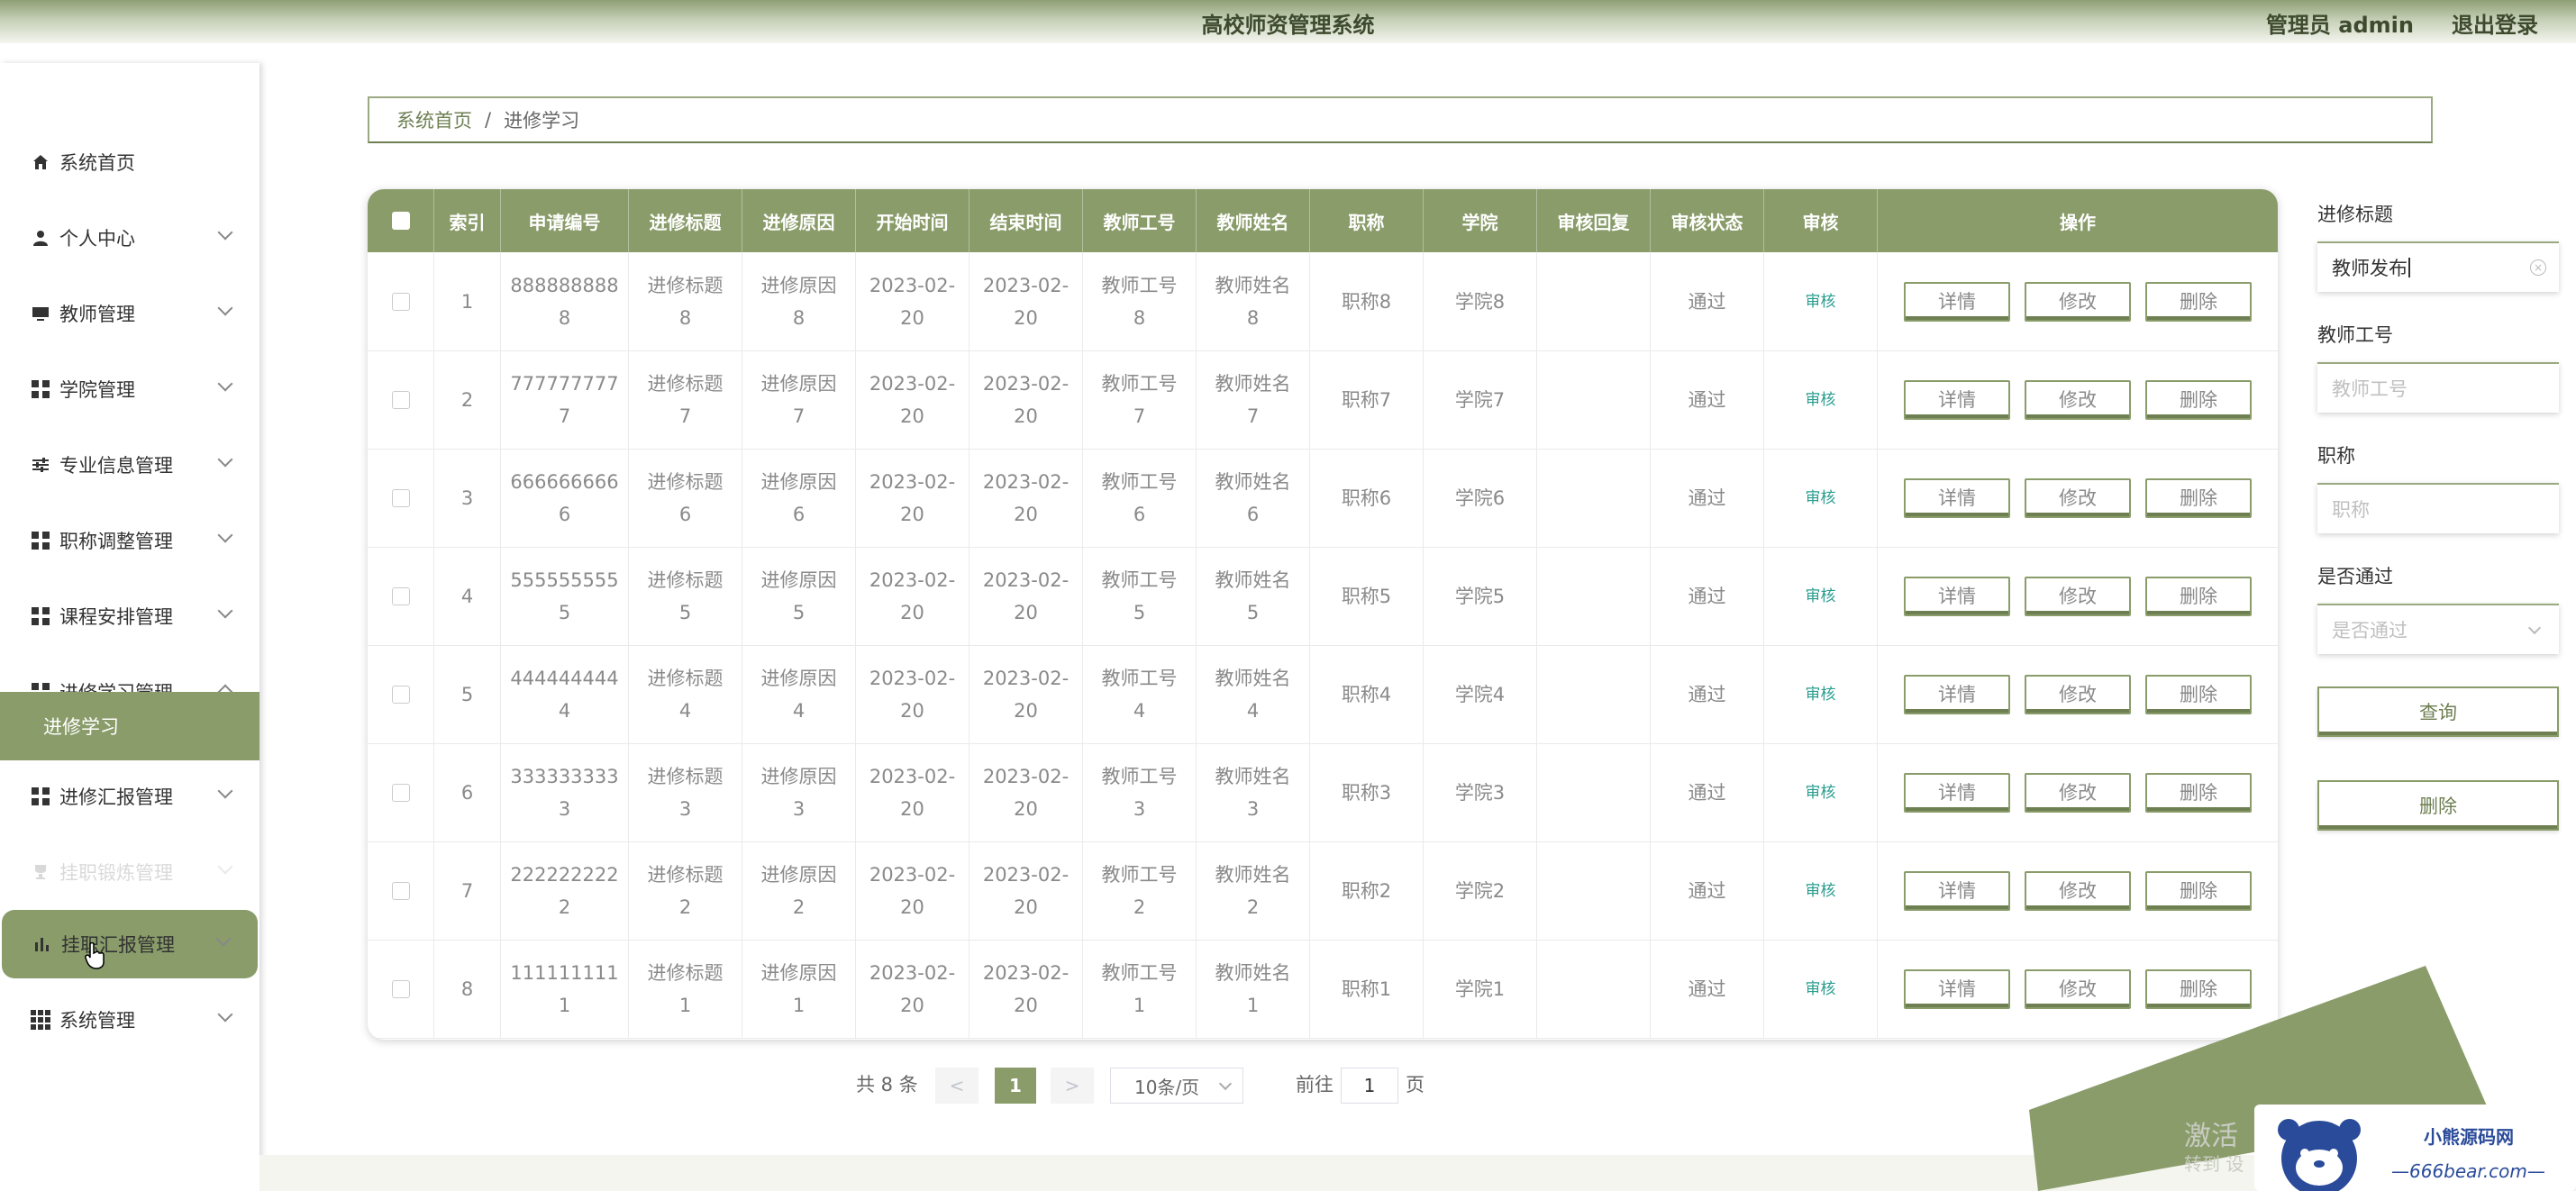 The height and width of the screenshot is (1191, 2576). Describe the element at coordinates (2078, 222) in the screenshot. I see `column-header: 操作` at that location.